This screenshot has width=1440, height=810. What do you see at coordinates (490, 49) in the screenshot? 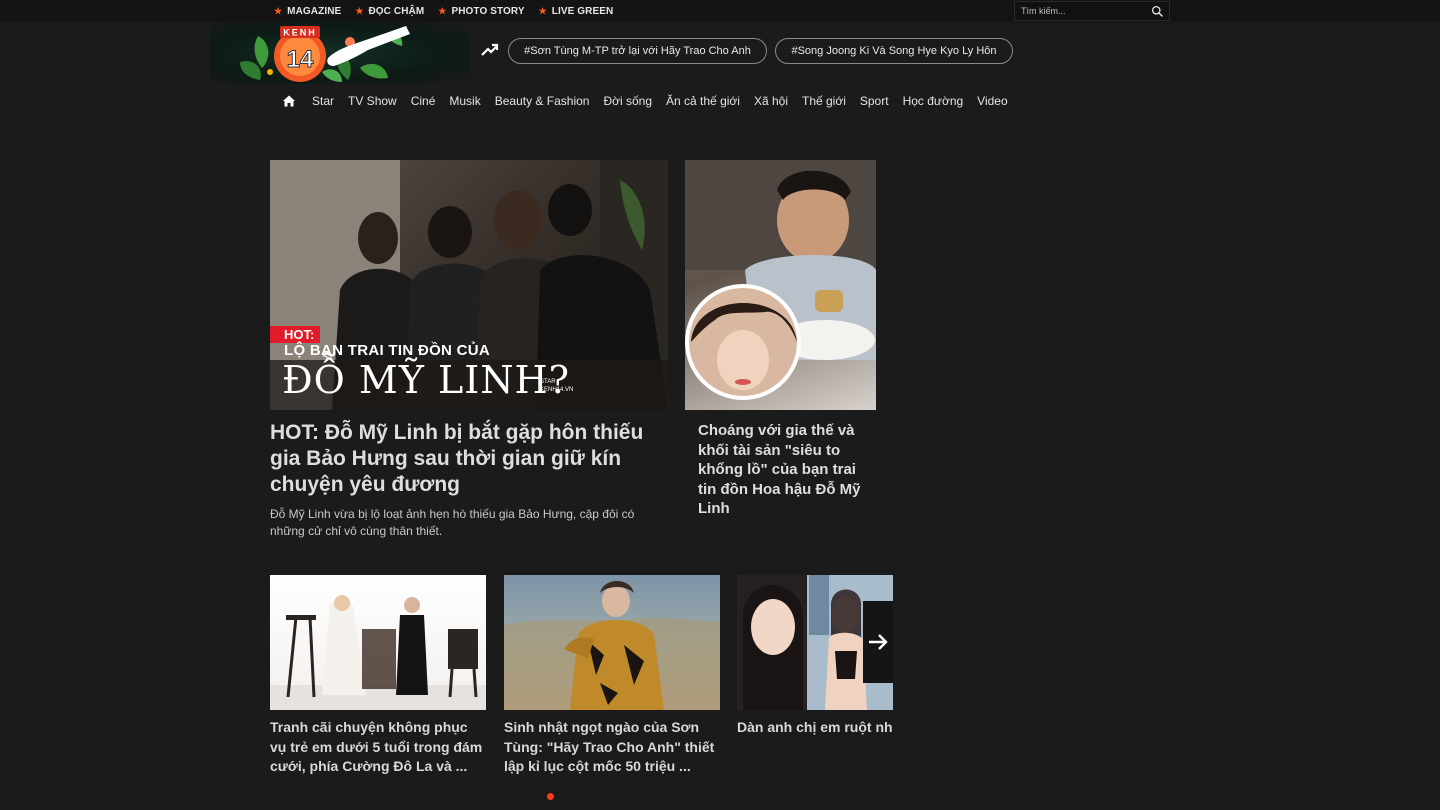
I see `trending-icon` at bounding box center [490, 49].